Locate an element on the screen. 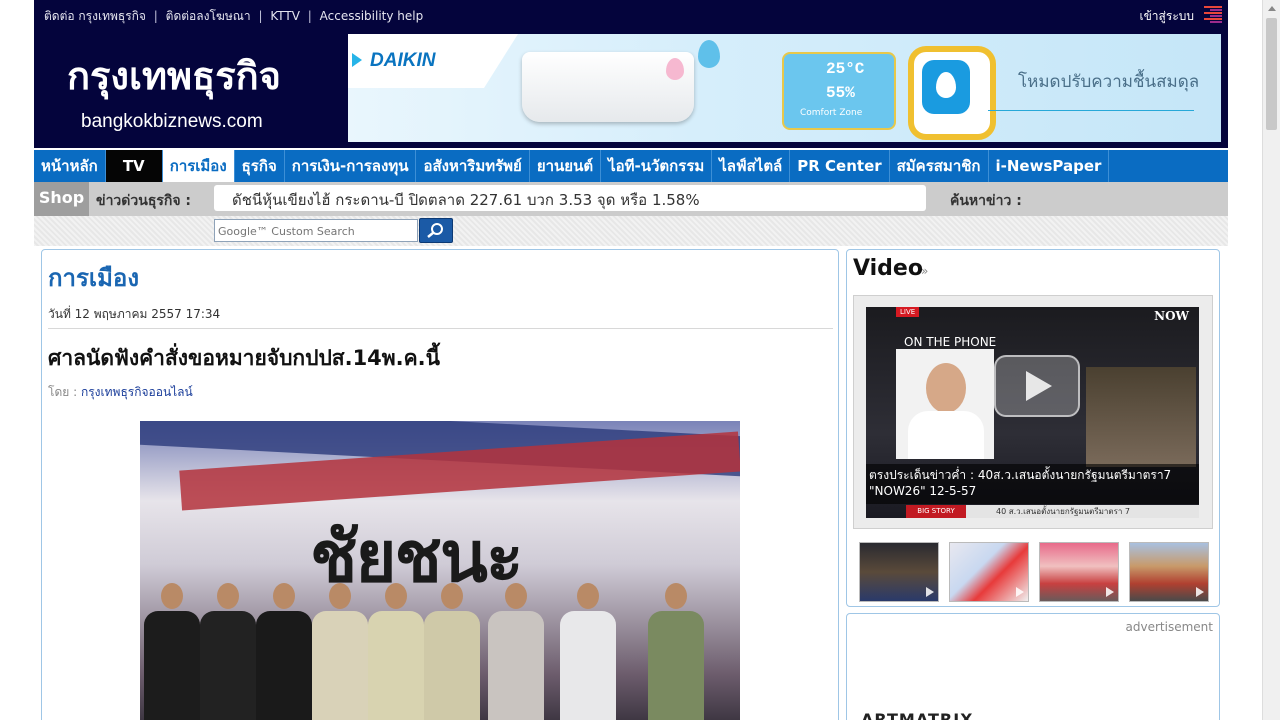 The image size is (1280, 720). daikin-brand: DAIKIN is located at coordinates (403, 60).